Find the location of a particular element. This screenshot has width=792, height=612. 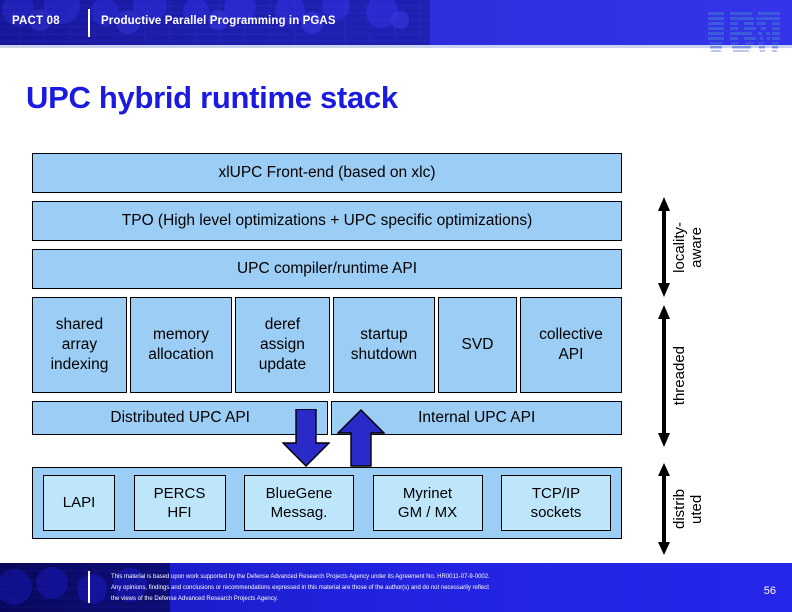

scope-distributed: distrib uted is located at coordinates (681, 509).